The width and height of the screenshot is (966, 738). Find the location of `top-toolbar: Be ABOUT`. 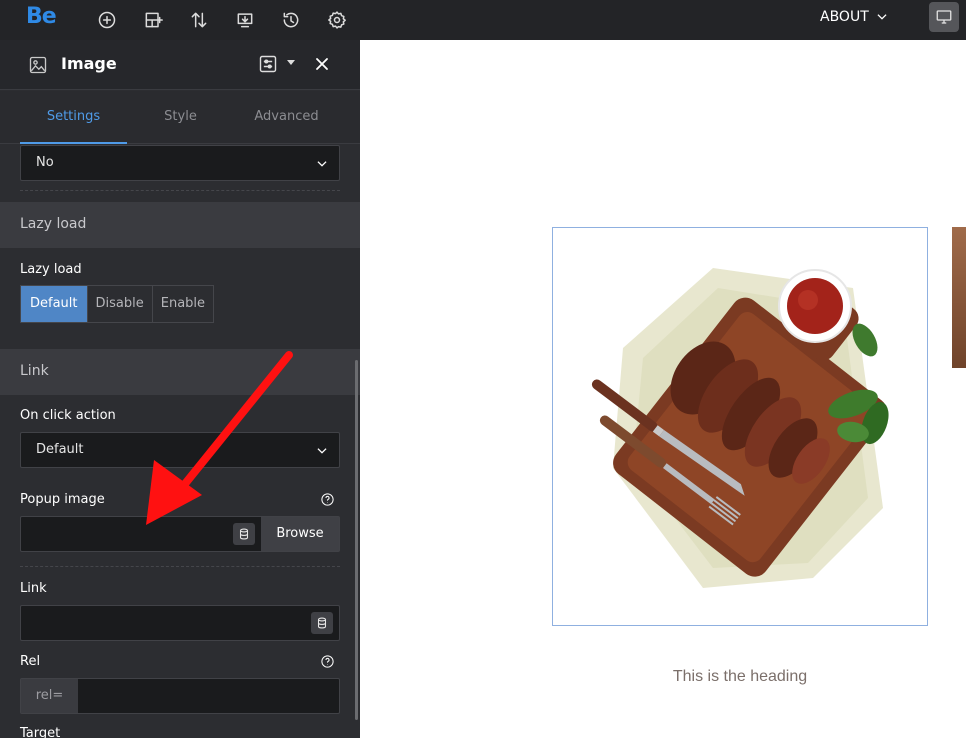

top-toolbar: Be ABOUT is located at coordinates (483, 20).